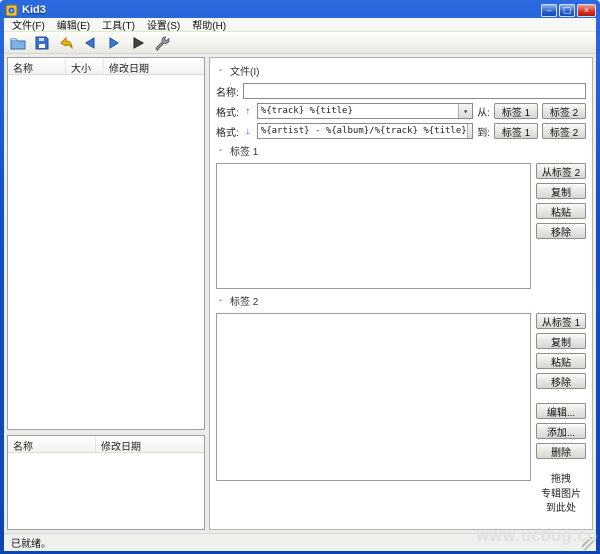 The image size is (600, 554). I want to click on tag2-delete-button: 删除, so click(561, 451).